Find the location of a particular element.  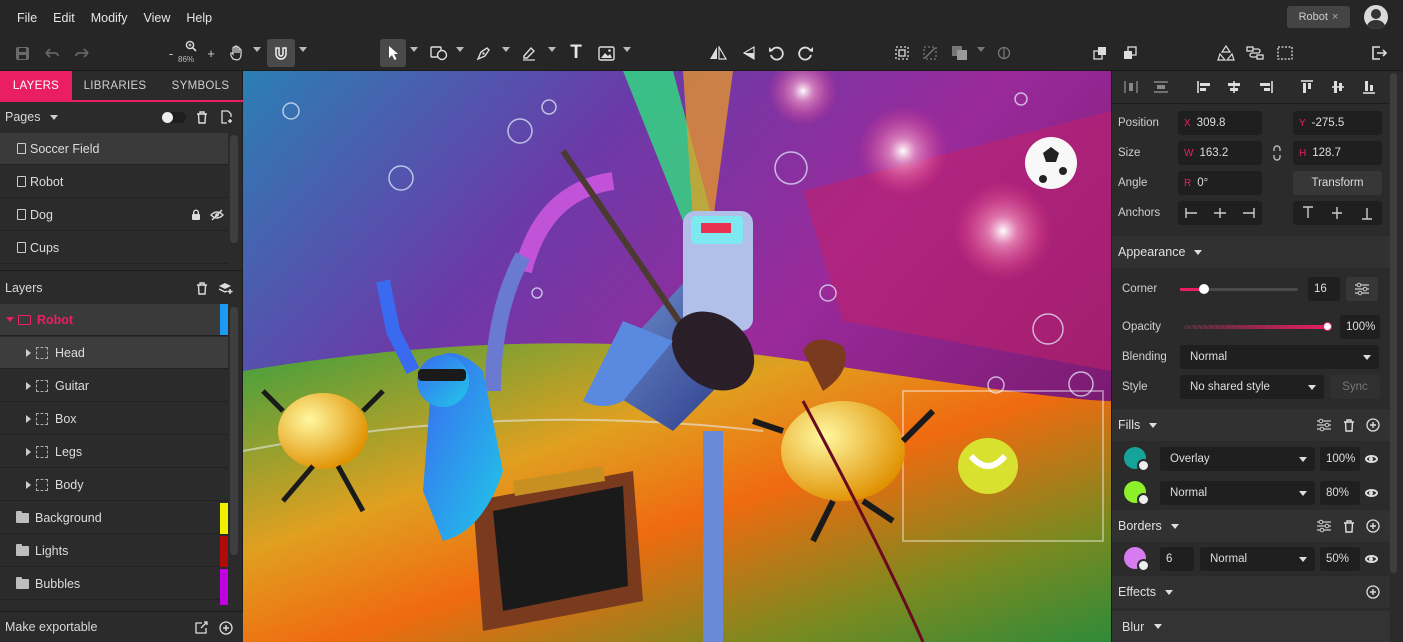

pointer-dropdown-icon is located at coordinates (414, 49).